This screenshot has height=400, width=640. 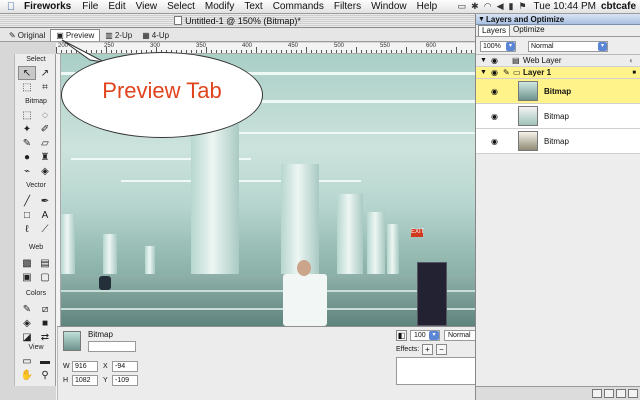 I want to click on brush-tool-icon: ✐, so click(x=45, y=129).